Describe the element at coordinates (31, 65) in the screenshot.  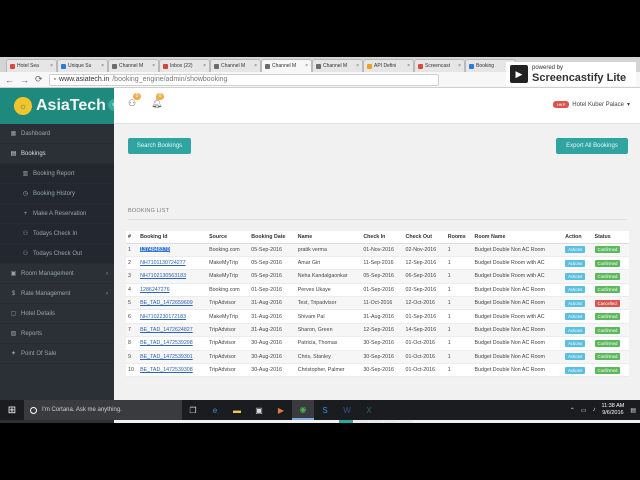
I see `browser-tab: Hotel Sea ×` at that location.